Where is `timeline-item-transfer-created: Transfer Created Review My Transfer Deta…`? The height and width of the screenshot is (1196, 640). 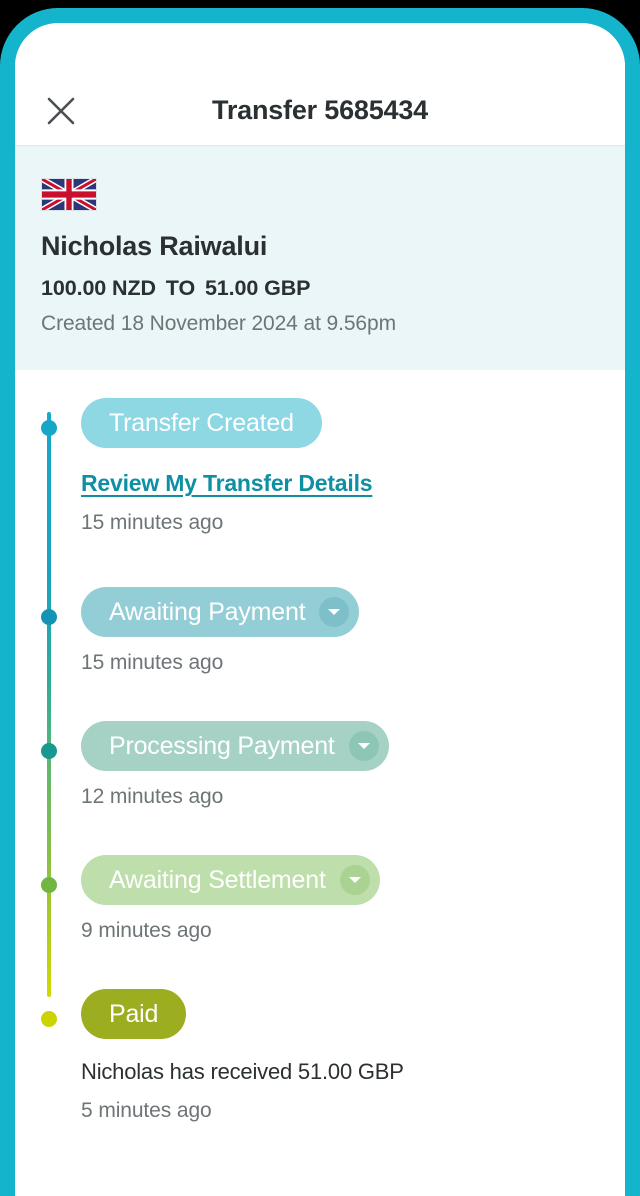 timeline-item-transfer-created: Transfer Created Review My Transfer Deta… is located at coordinates (320, 466).